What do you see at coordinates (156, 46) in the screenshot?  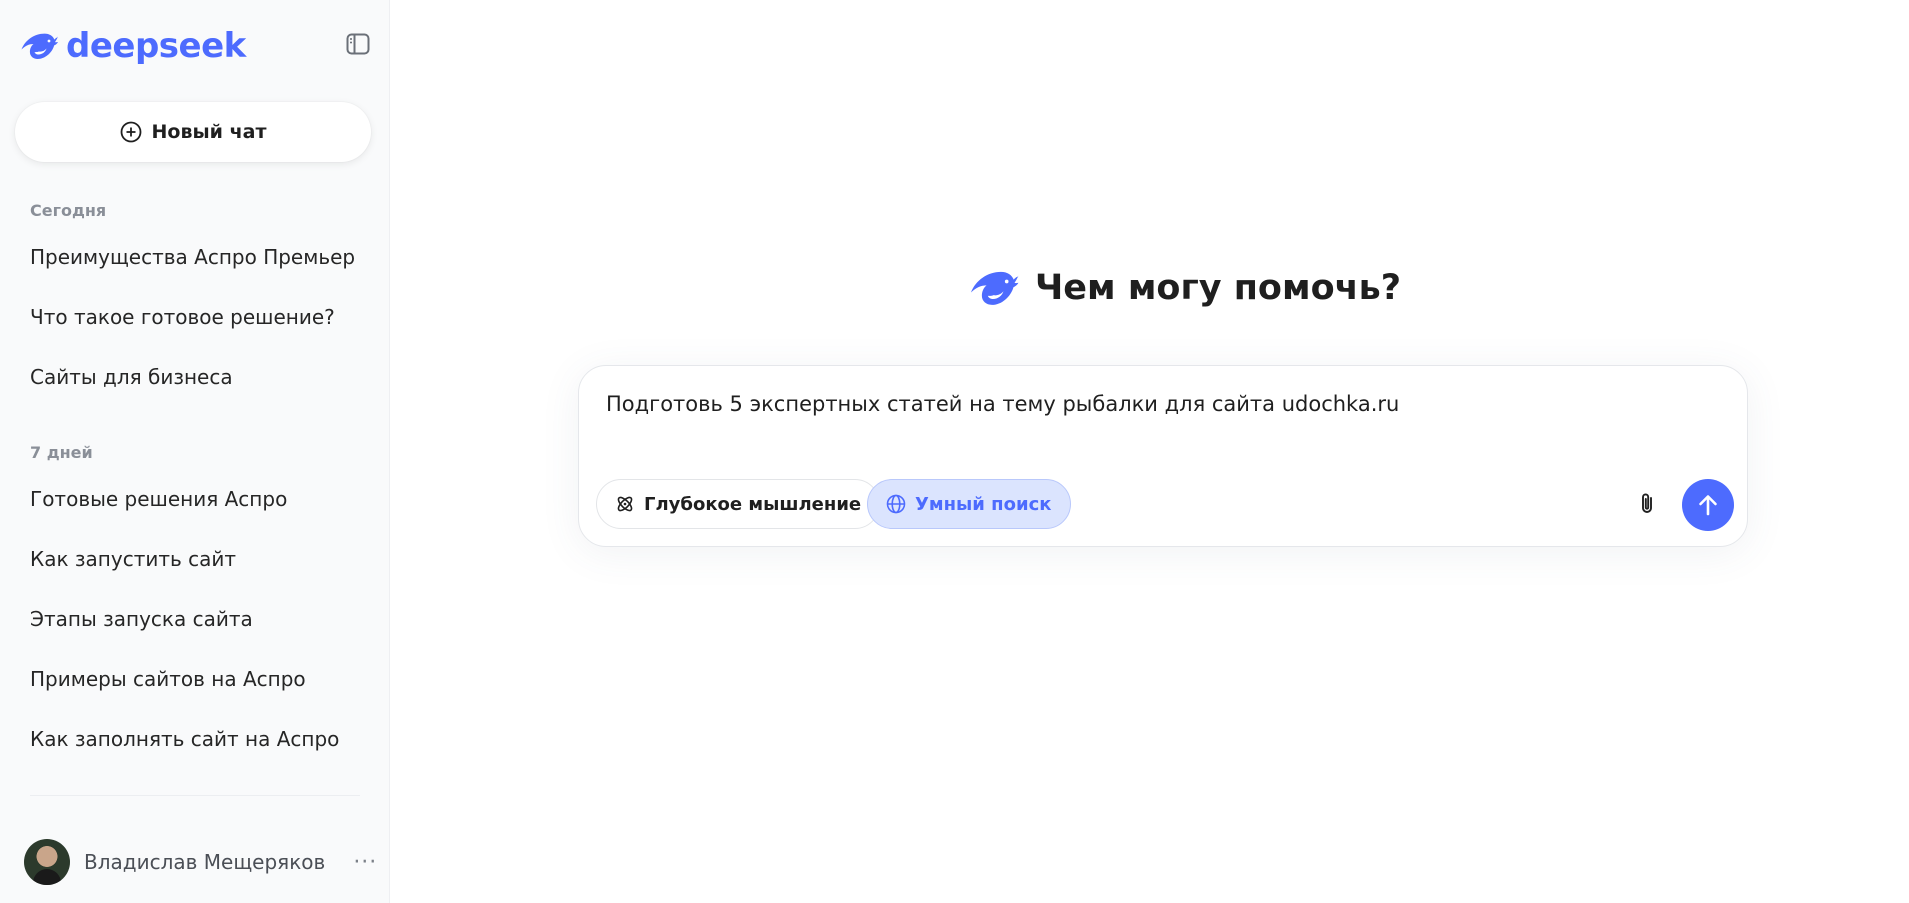 I see `logo-text: deepseek` at bounding box center [156, 46].